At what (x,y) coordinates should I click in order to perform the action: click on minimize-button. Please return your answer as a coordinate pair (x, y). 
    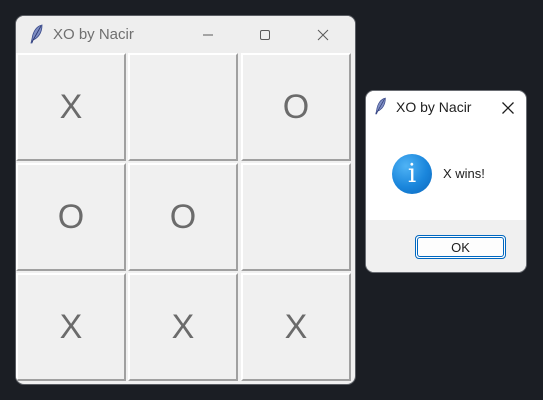
    Looking at the image, I should click on (208, 34).